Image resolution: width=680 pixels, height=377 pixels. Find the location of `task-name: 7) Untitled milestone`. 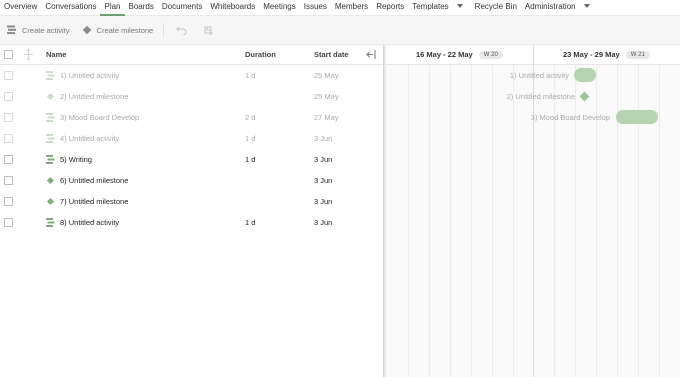

task-name: 7) Untitled milestone is located at coordinates (94, 201).